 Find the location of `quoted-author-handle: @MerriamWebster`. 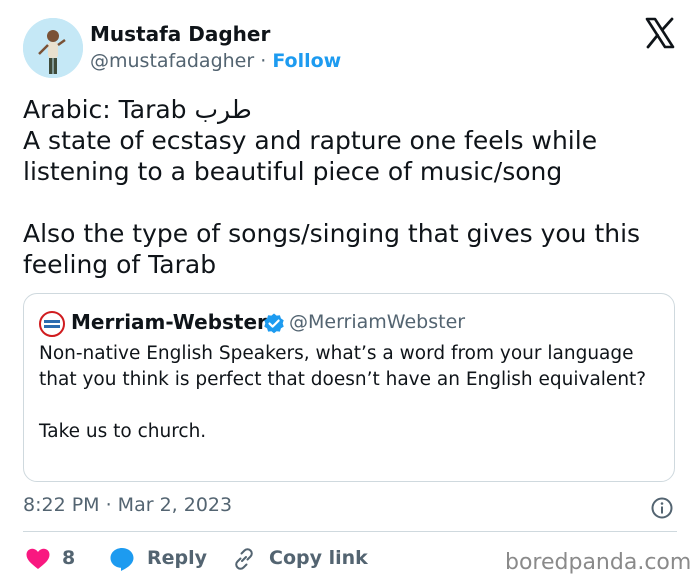

quoted-author-handle: @MerriamWebster is located at coordinates (377, 322).